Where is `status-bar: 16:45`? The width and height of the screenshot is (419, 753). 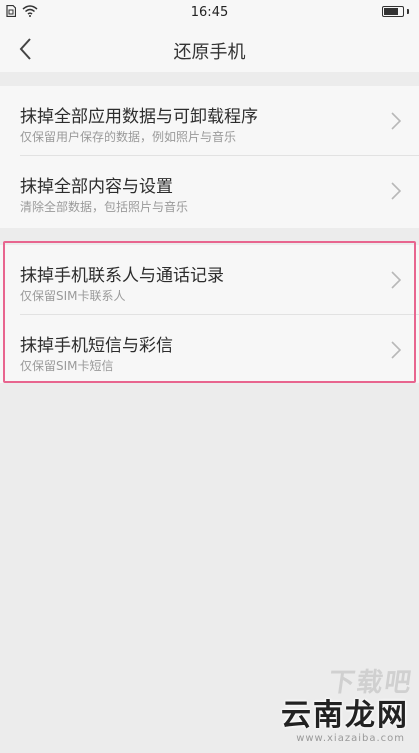 status-bar: 16:45 is located at coordinates (209, 13).